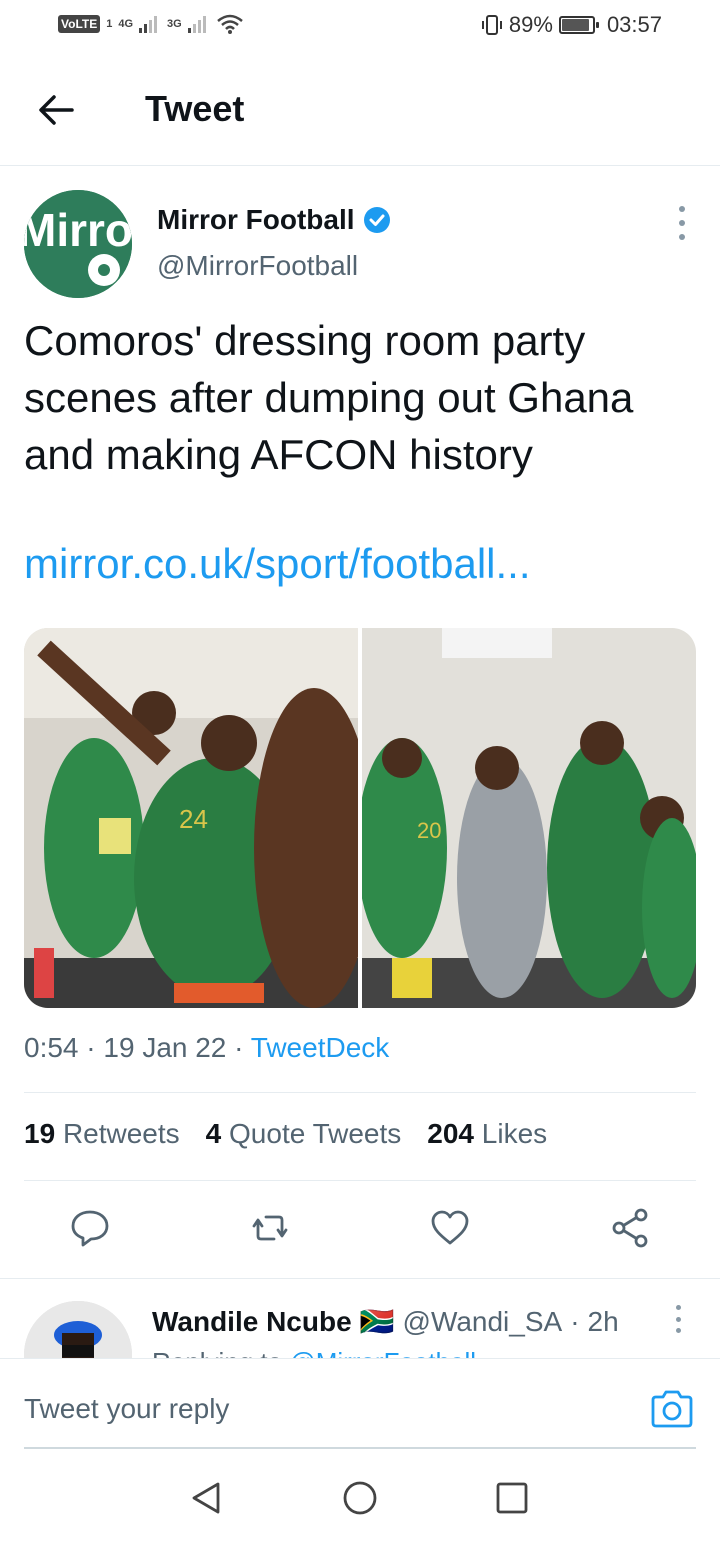  I want to click on tweet-stats: 19 Retweets 4 Quote Tweets 204 Likes, so click(285, 1134).